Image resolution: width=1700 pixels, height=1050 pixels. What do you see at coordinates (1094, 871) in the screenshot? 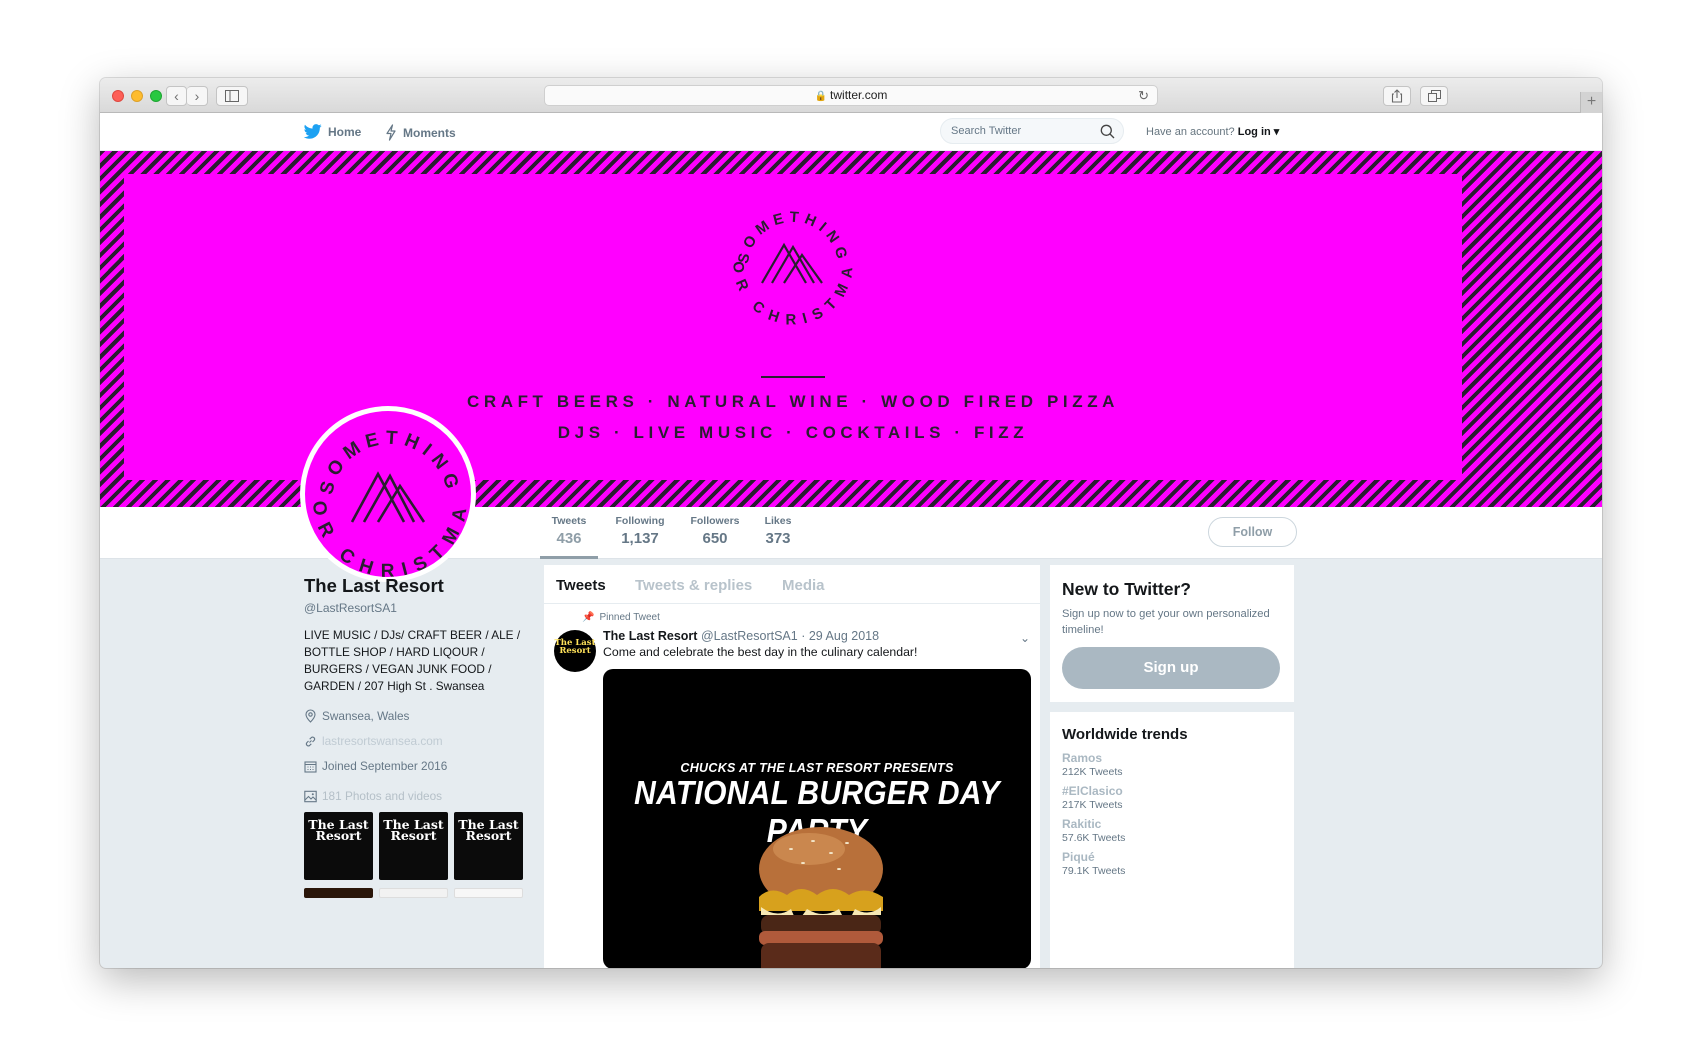
I see `trend-count: 79.1K Tweets` at bounding box center [1094, 871].